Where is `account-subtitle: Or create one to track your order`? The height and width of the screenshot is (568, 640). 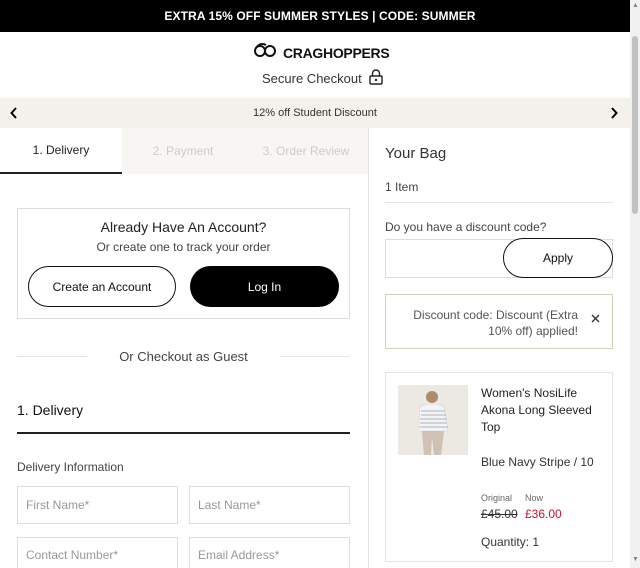
account-subtitle: Or create one to track your order is located at coordinates (183, 247).